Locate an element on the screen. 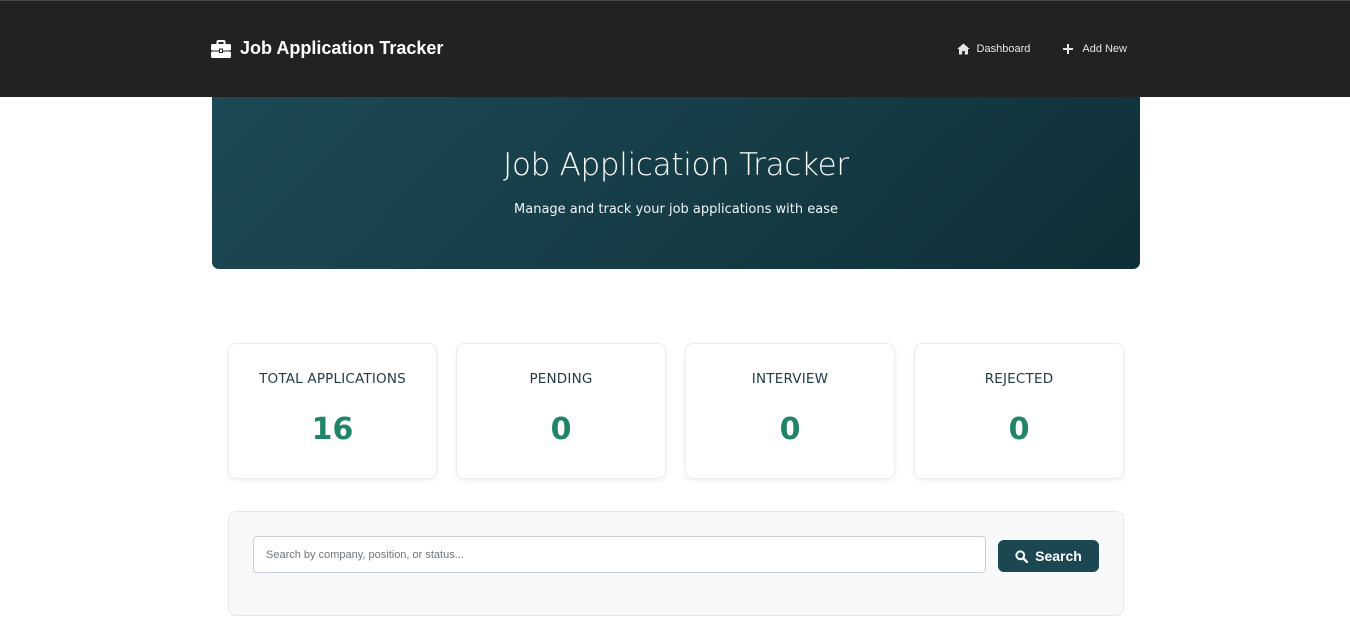 This screenshot has width=1350, height=634. hero-title: Job Application Tracker is located at coordinates (676, 165).